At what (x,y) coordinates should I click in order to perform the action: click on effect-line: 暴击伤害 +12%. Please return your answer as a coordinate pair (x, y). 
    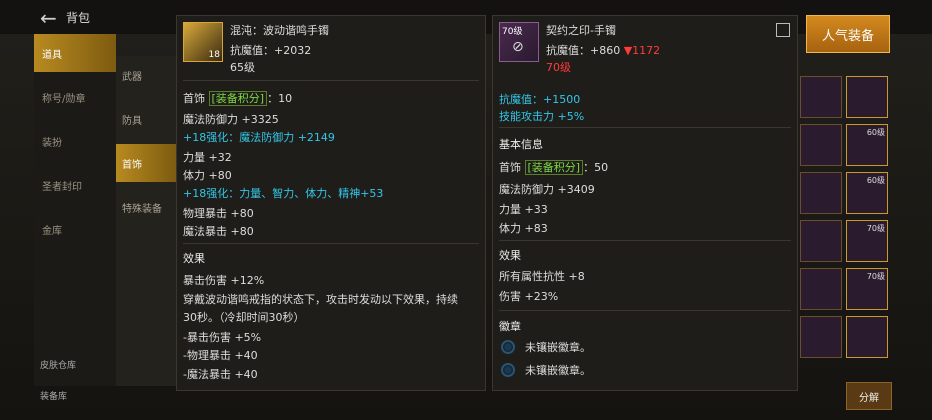
    Looking at the image, I should click on (224, 280).